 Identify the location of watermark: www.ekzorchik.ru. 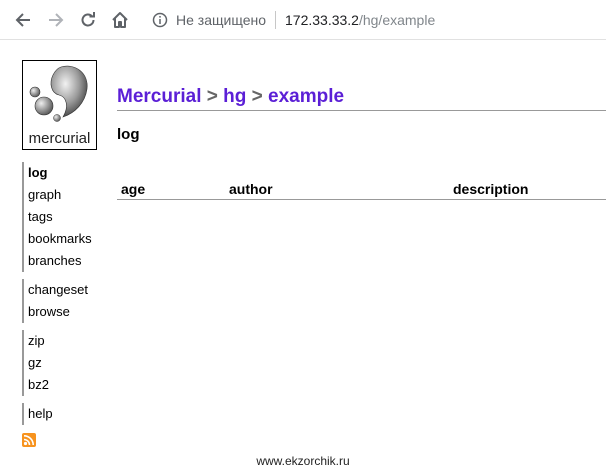
(303, 461).